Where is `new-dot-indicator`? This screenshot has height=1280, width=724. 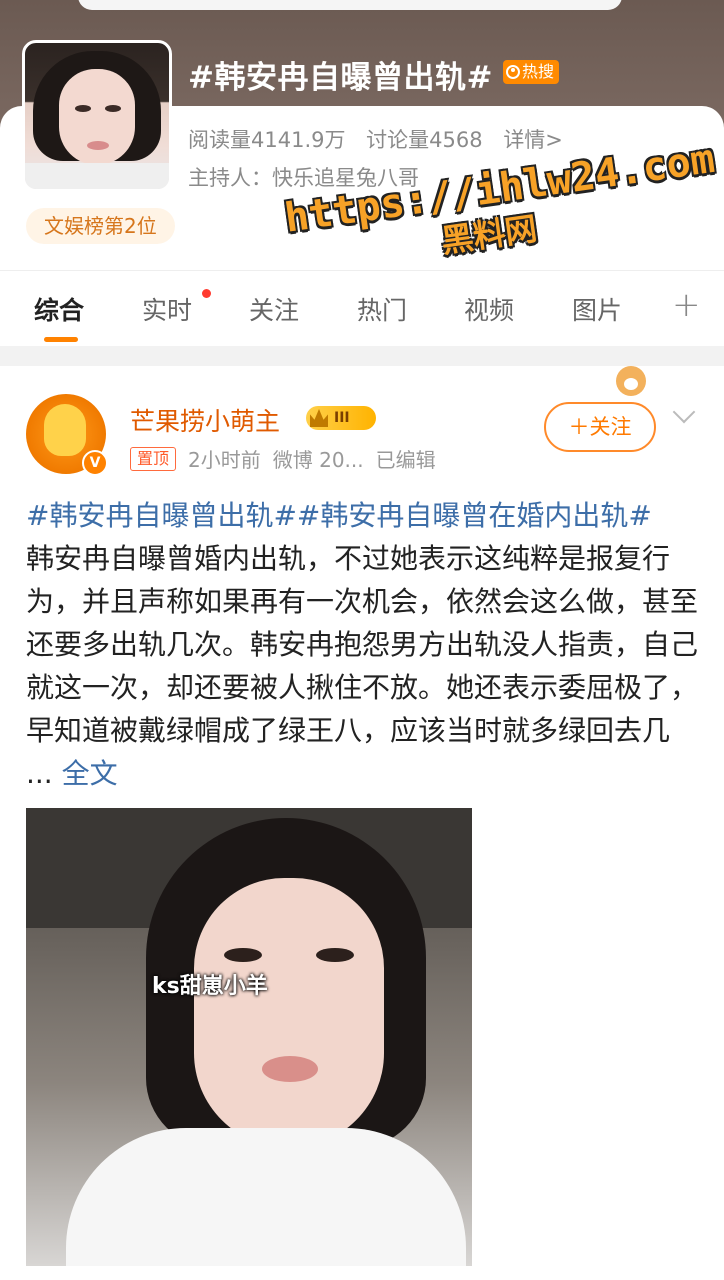 new-dot-indicator is located at coordinates (206, 293).